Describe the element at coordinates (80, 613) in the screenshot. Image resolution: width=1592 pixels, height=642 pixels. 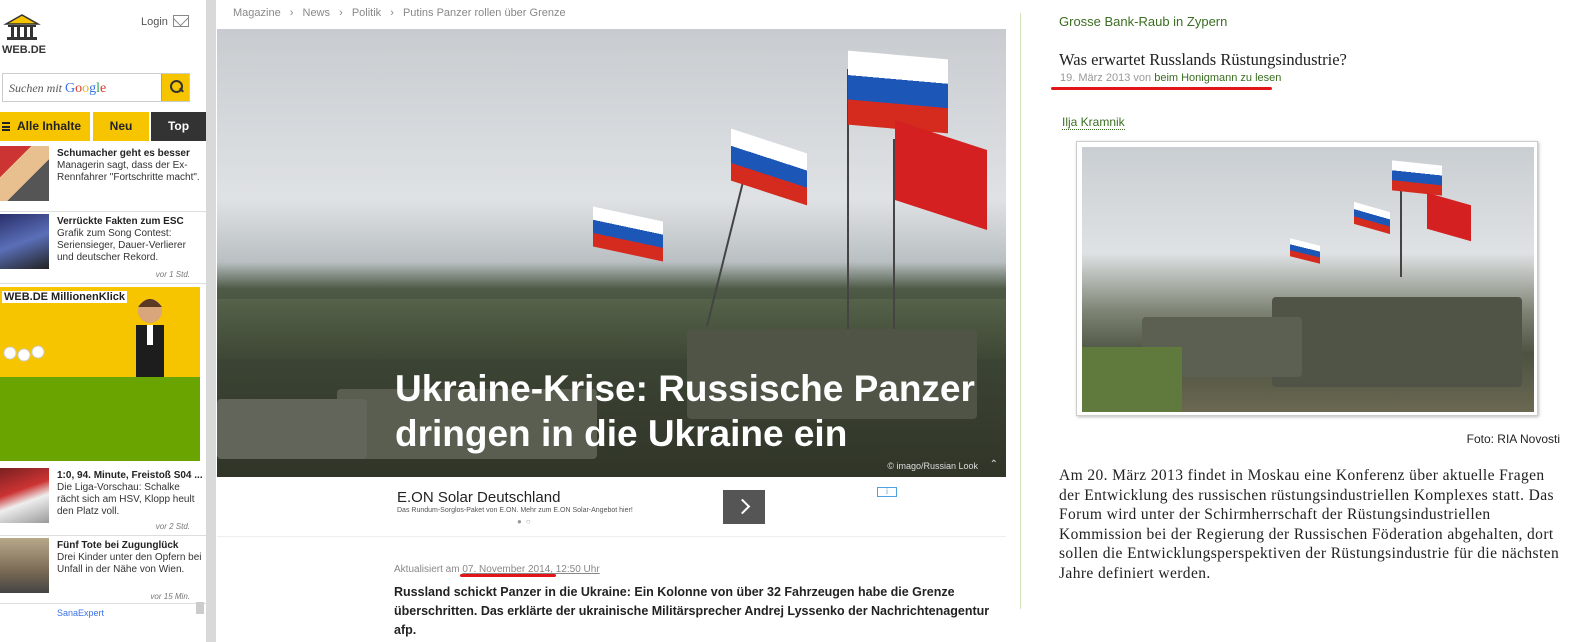
I see `news-title-partial: SanaExpert` at that location.